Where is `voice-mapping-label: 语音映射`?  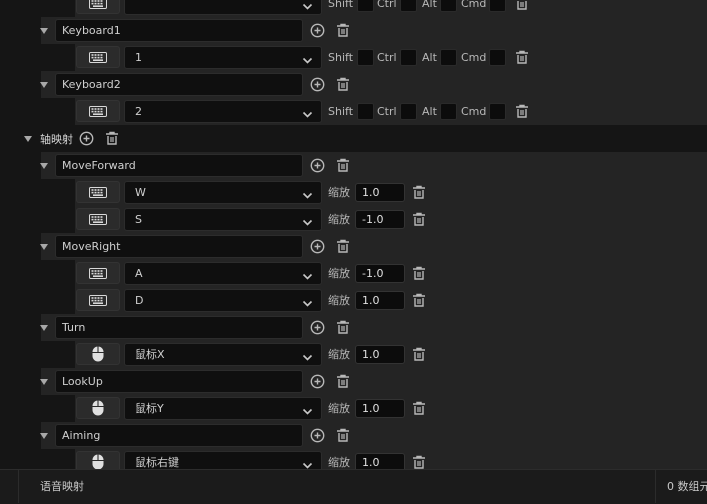
voice-mapping-label: 语音映射 is located at coordinates (62, 486).